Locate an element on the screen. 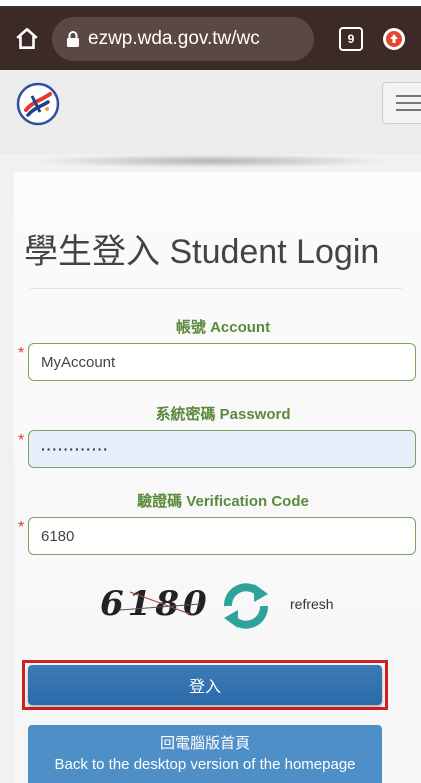  tabs-icon: 9 is located at coordinates (351, 39).